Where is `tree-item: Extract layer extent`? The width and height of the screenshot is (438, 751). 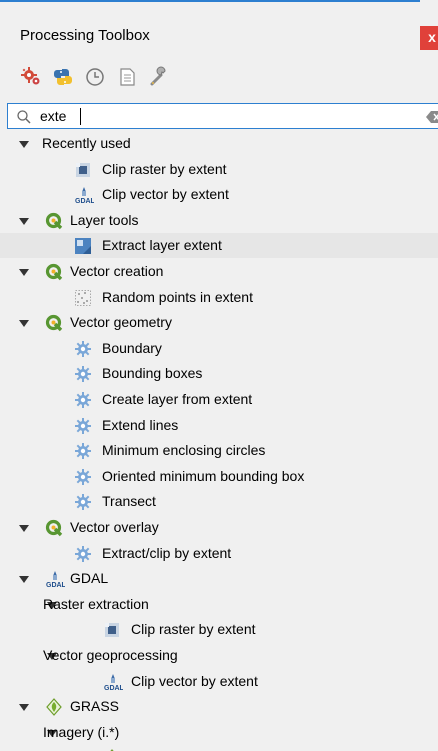 tree-item: Extract layer extent is located at coordinates (219, 246).